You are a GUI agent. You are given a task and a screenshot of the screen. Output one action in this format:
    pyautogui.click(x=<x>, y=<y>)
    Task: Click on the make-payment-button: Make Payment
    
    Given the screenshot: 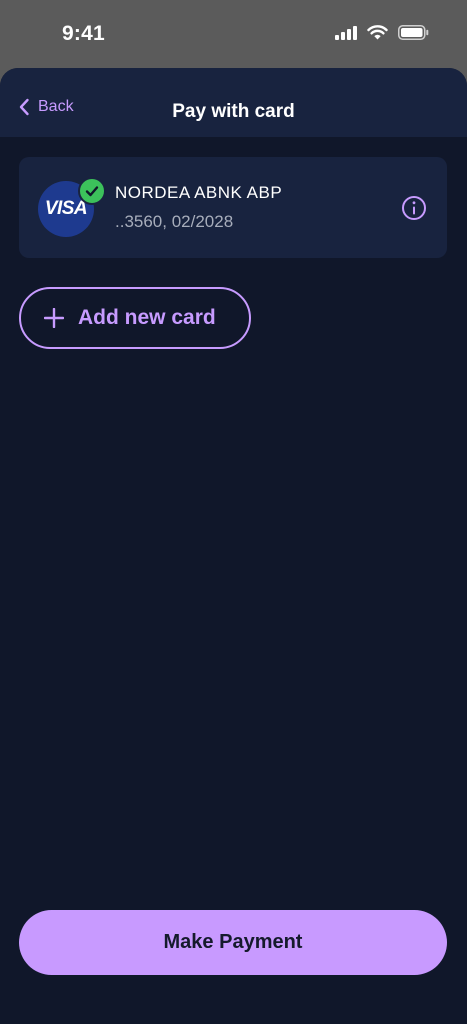 What is the action you would take?
    pyautogui.click(x=233, y=942)
    